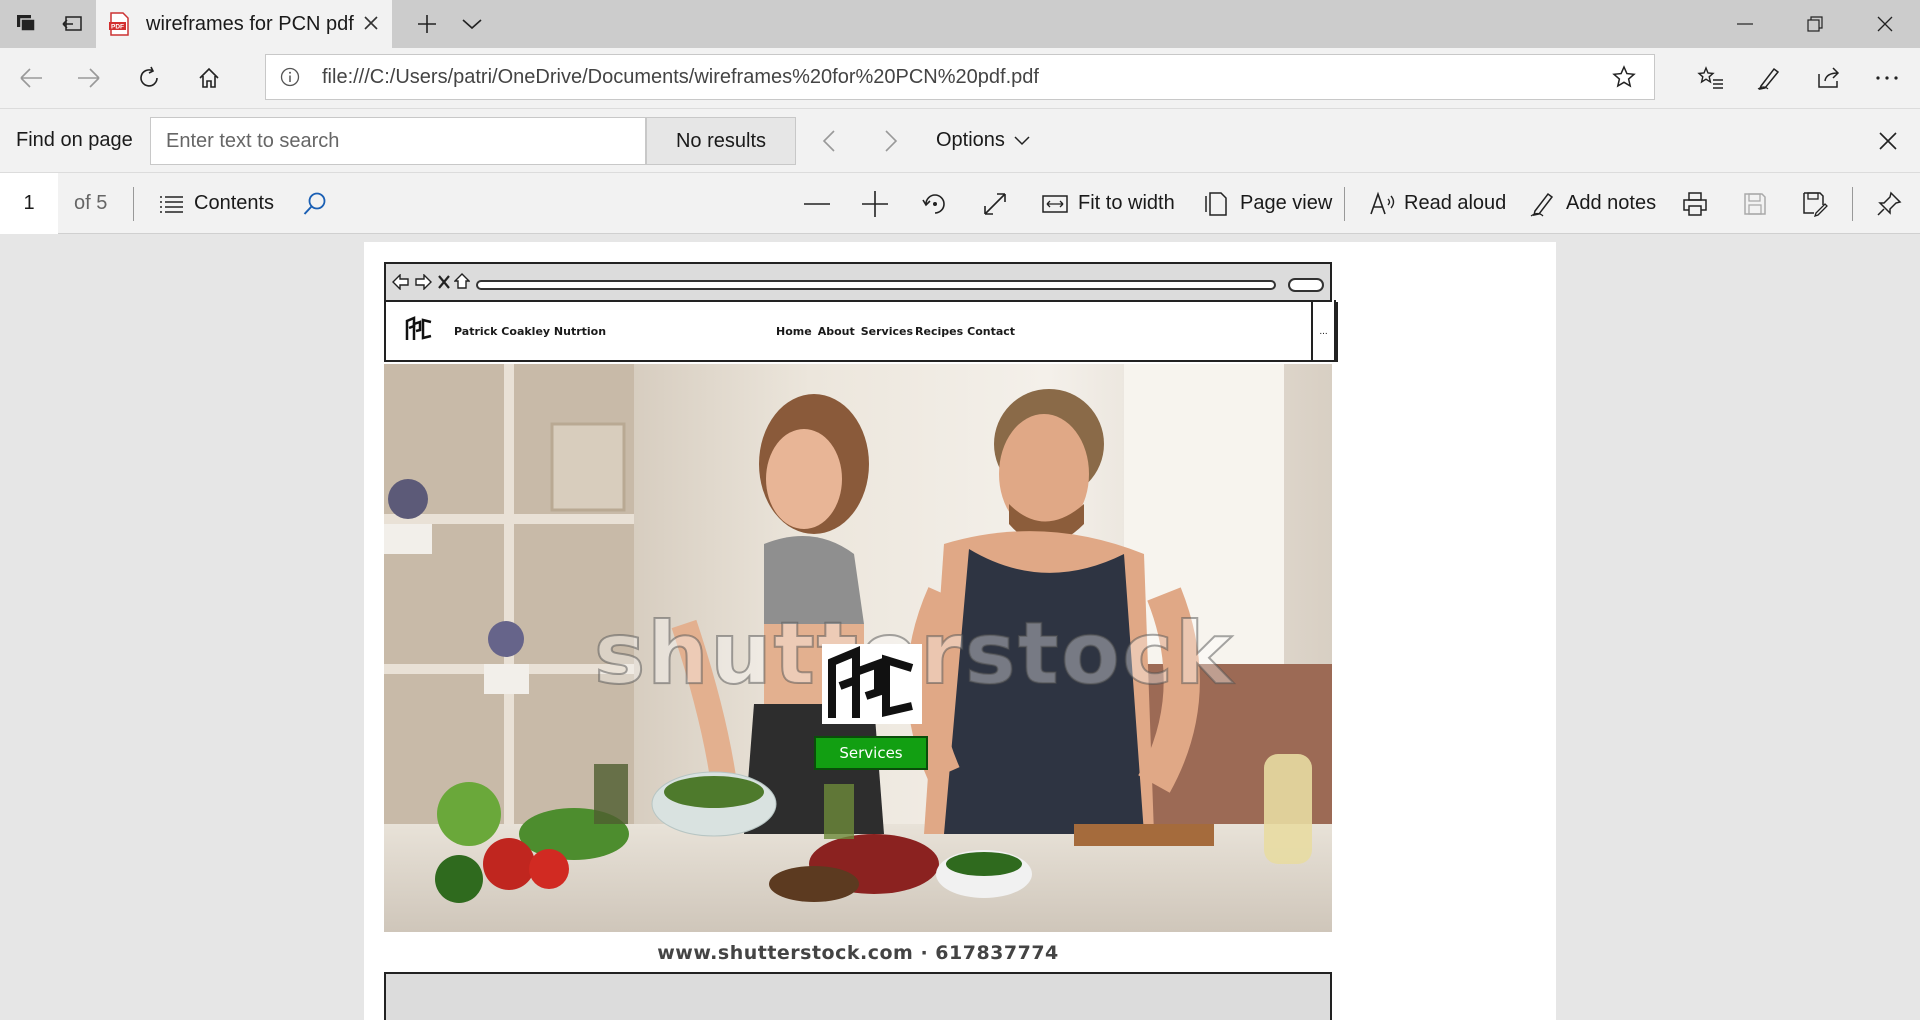 The width and height of the screenshot is (1920, 1020). I want to click on wireframe-back-arrow-icon, so click(401, 282).